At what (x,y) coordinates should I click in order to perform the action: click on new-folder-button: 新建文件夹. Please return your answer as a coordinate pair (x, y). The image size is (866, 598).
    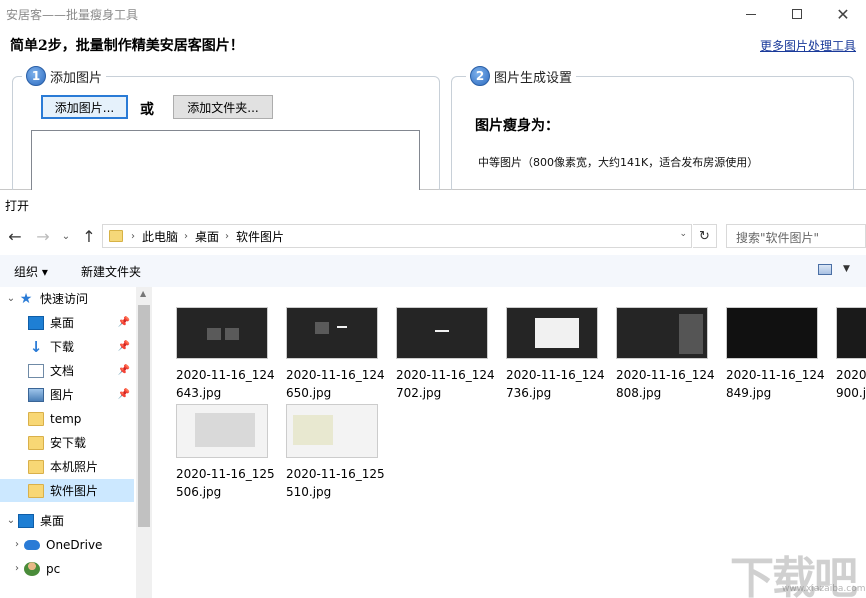
    Looking at the image, I should click on (111, 271).